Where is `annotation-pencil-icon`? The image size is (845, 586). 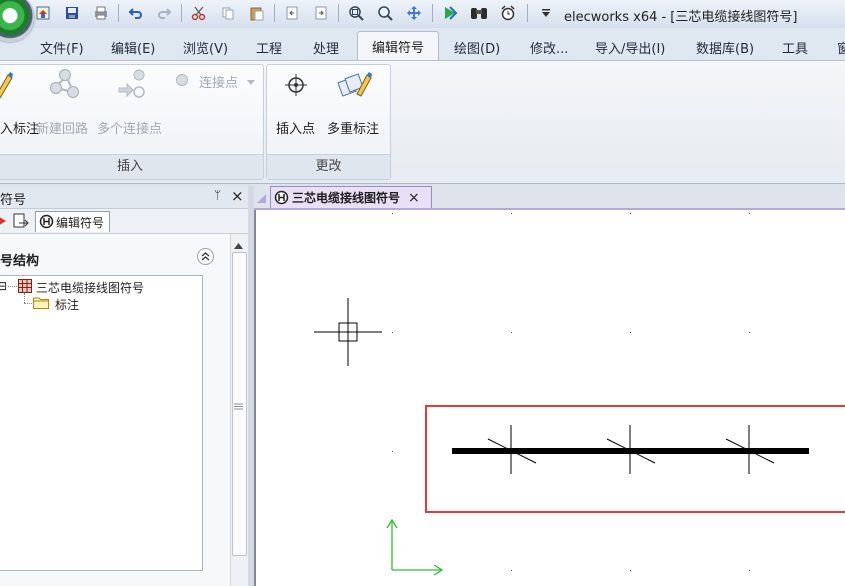 annotation-pencil-icon is located at coordinates (7, 86).